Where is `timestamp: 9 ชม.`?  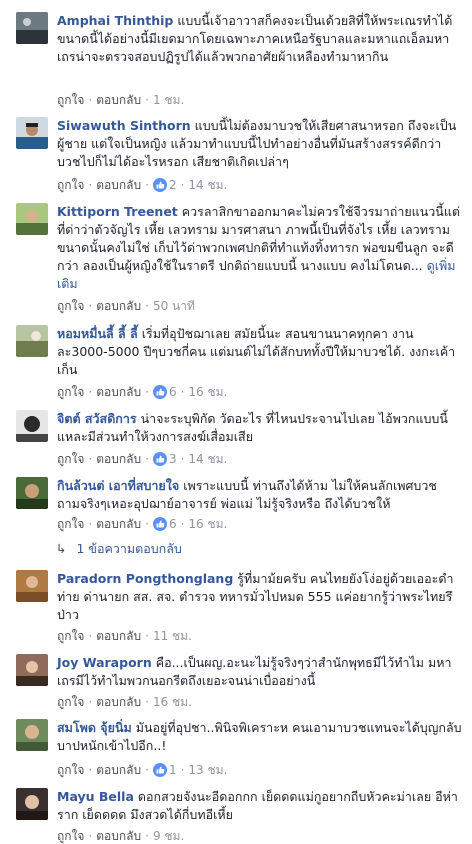 timestamp: 9 ชม. is located at coordinates (168, 836).